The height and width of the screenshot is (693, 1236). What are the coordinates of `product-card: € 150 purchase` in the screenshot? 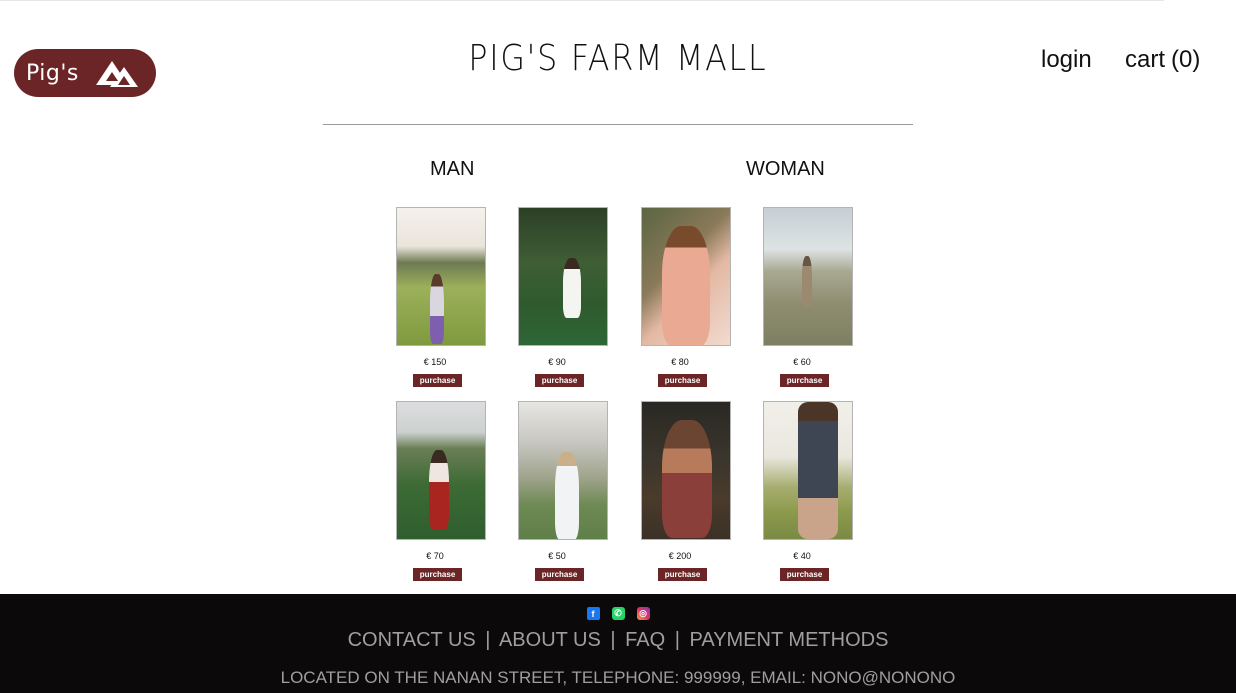 It's located at (442, 297).